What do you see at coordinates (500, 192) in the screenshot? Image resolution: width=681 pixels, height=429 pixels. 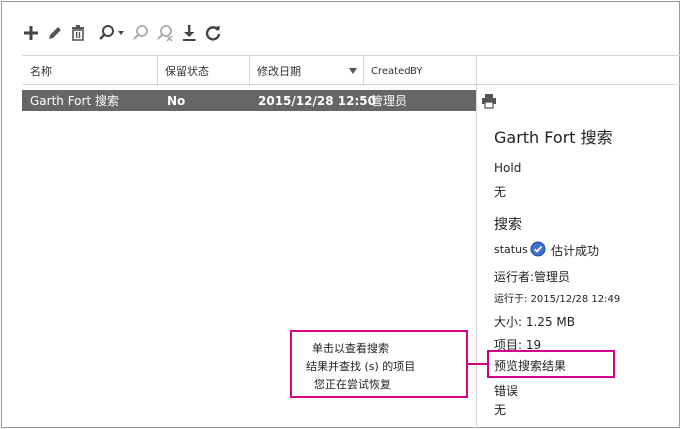 I see `hold-value: 无` at bounding box center [500, 192].